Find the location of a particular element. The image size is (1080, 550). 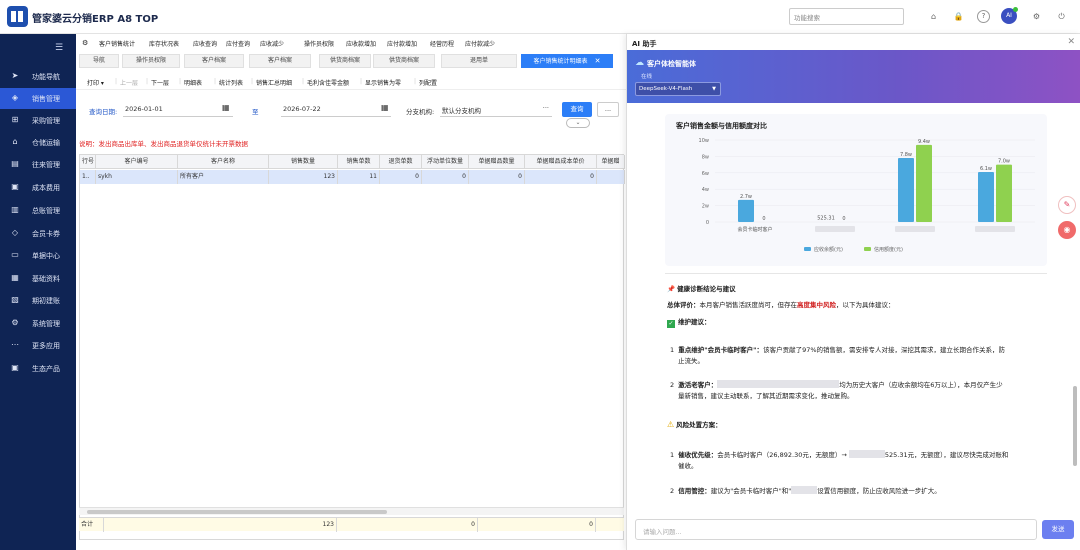

quick-menu-item: 应付款减少 is located at coordinates (480, 43).